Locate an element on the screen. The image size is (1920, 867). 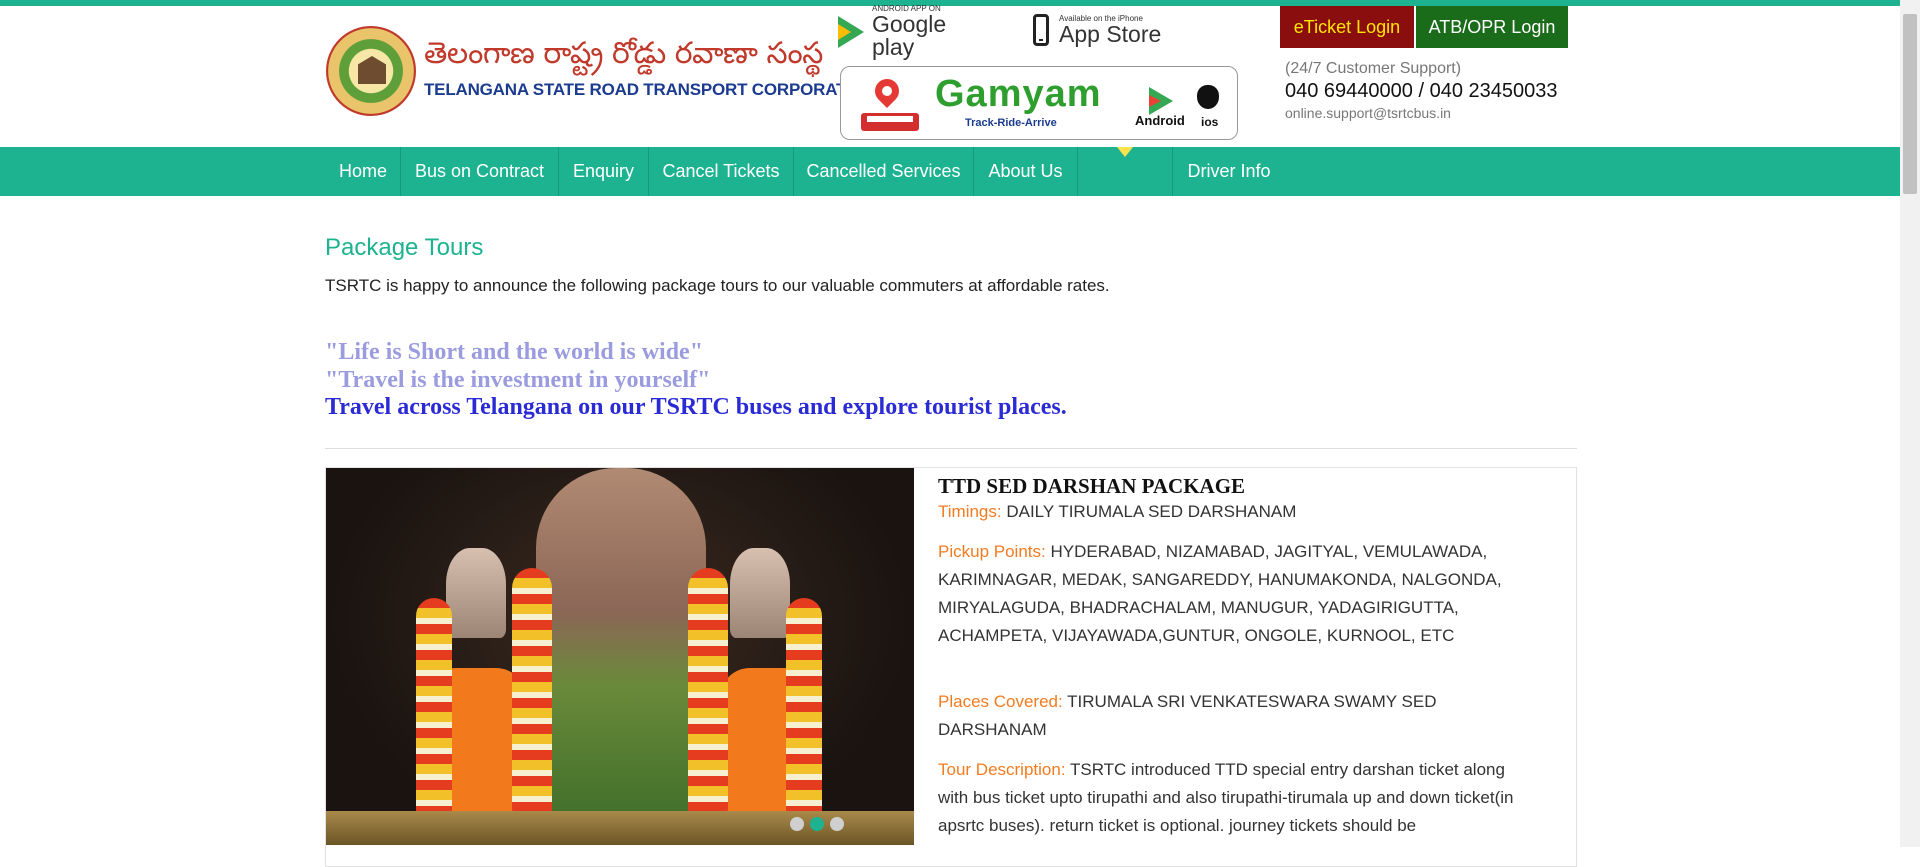
pickup-label: Pickup Points: is located at coordinates (992, 551).